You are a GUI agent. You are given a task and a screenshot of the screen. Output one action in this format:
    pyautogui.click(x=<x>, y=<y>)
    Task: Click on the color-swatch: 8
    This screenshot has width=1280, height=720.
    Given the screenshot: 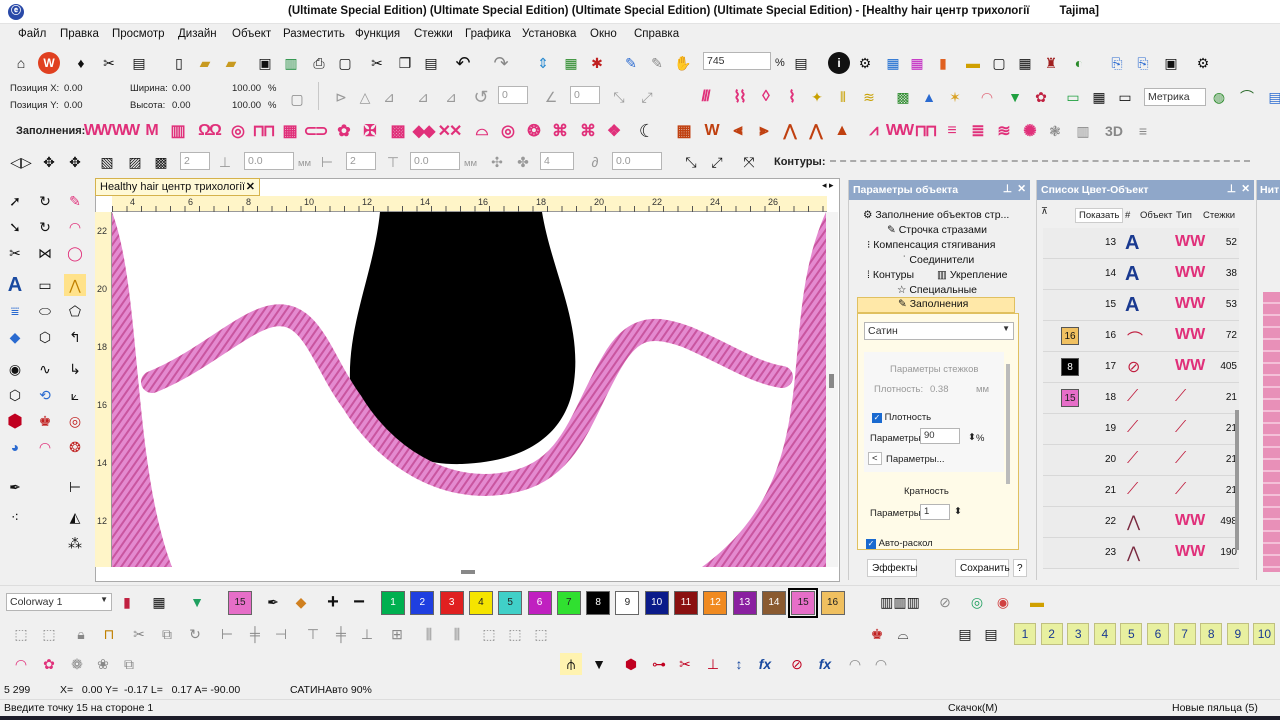 What is the action you would take?
    pyautogui.click(x=1070, y=367)
    